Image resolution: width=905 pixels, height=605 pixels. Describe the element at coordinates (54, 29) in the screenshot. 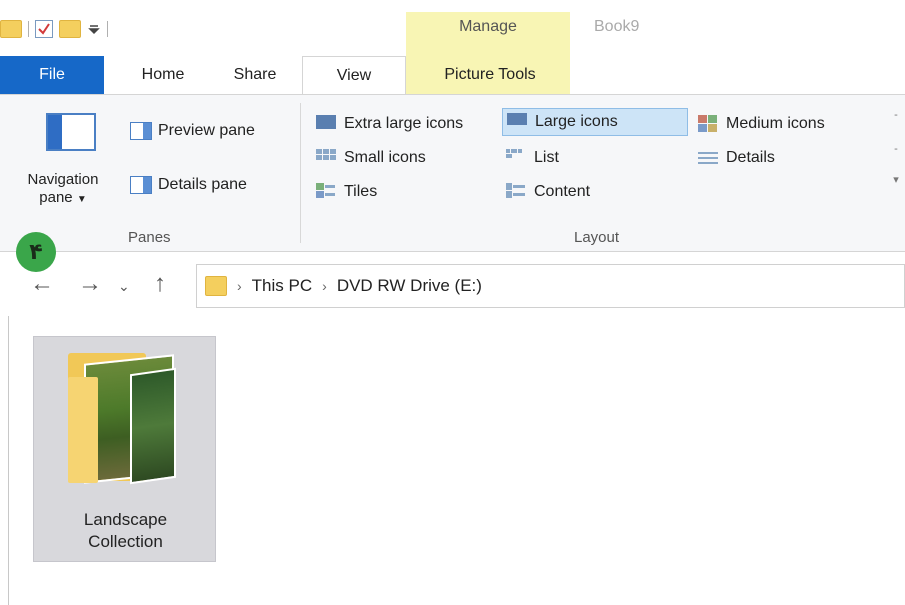

I see `quick-access-toolbar` at that location.